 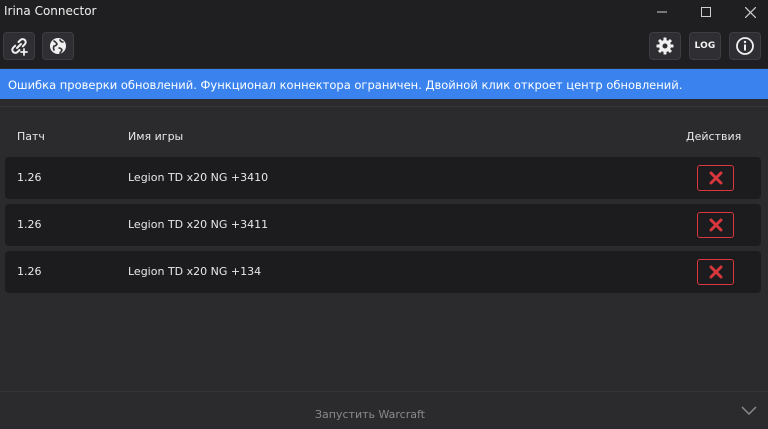 I want to click on close-button, so click(x=747, y=12).